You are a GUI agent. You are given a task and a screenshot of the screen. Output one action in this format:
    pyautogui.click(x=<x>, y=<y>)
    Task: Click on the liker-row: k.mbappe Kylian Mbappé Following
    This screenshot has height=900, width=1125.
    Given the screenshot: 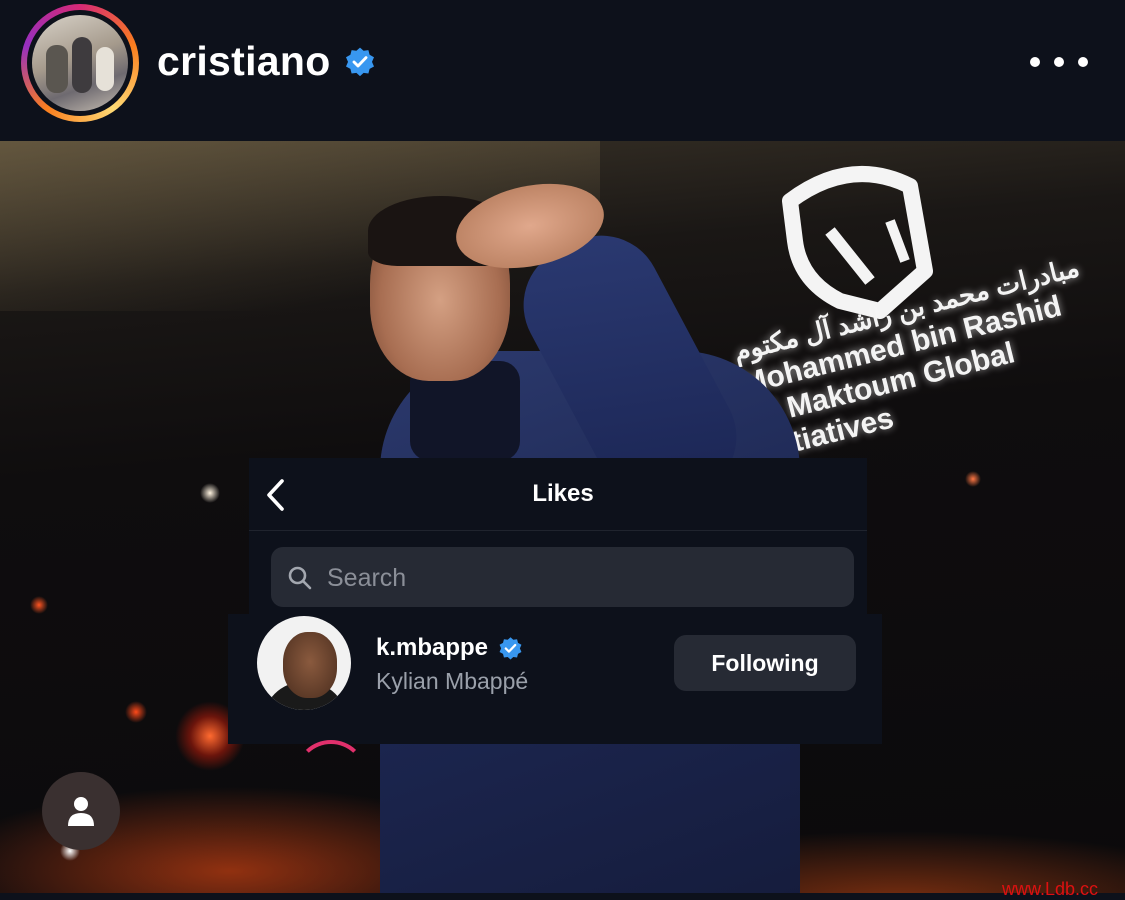 What is the action you would take?
    pyautogui.click(x=555, y=679)
    